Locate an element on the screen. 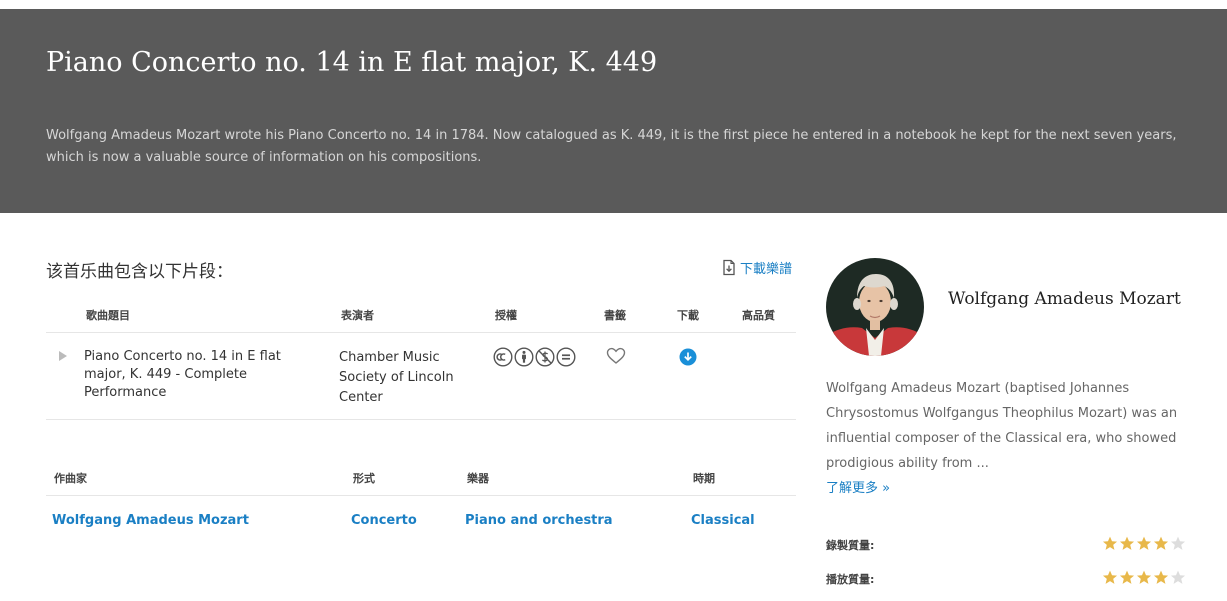 This screenshot has height=601, width=1227. meta-header-composer: 作曲家 is located at coordinates (70, 478).